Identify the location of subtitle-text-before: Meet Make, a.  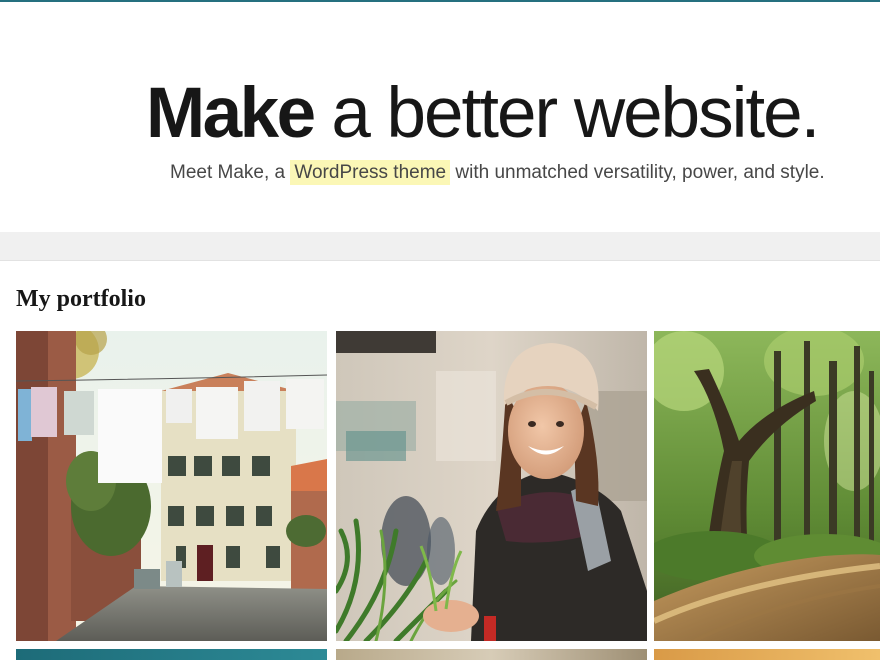
(230, 172).